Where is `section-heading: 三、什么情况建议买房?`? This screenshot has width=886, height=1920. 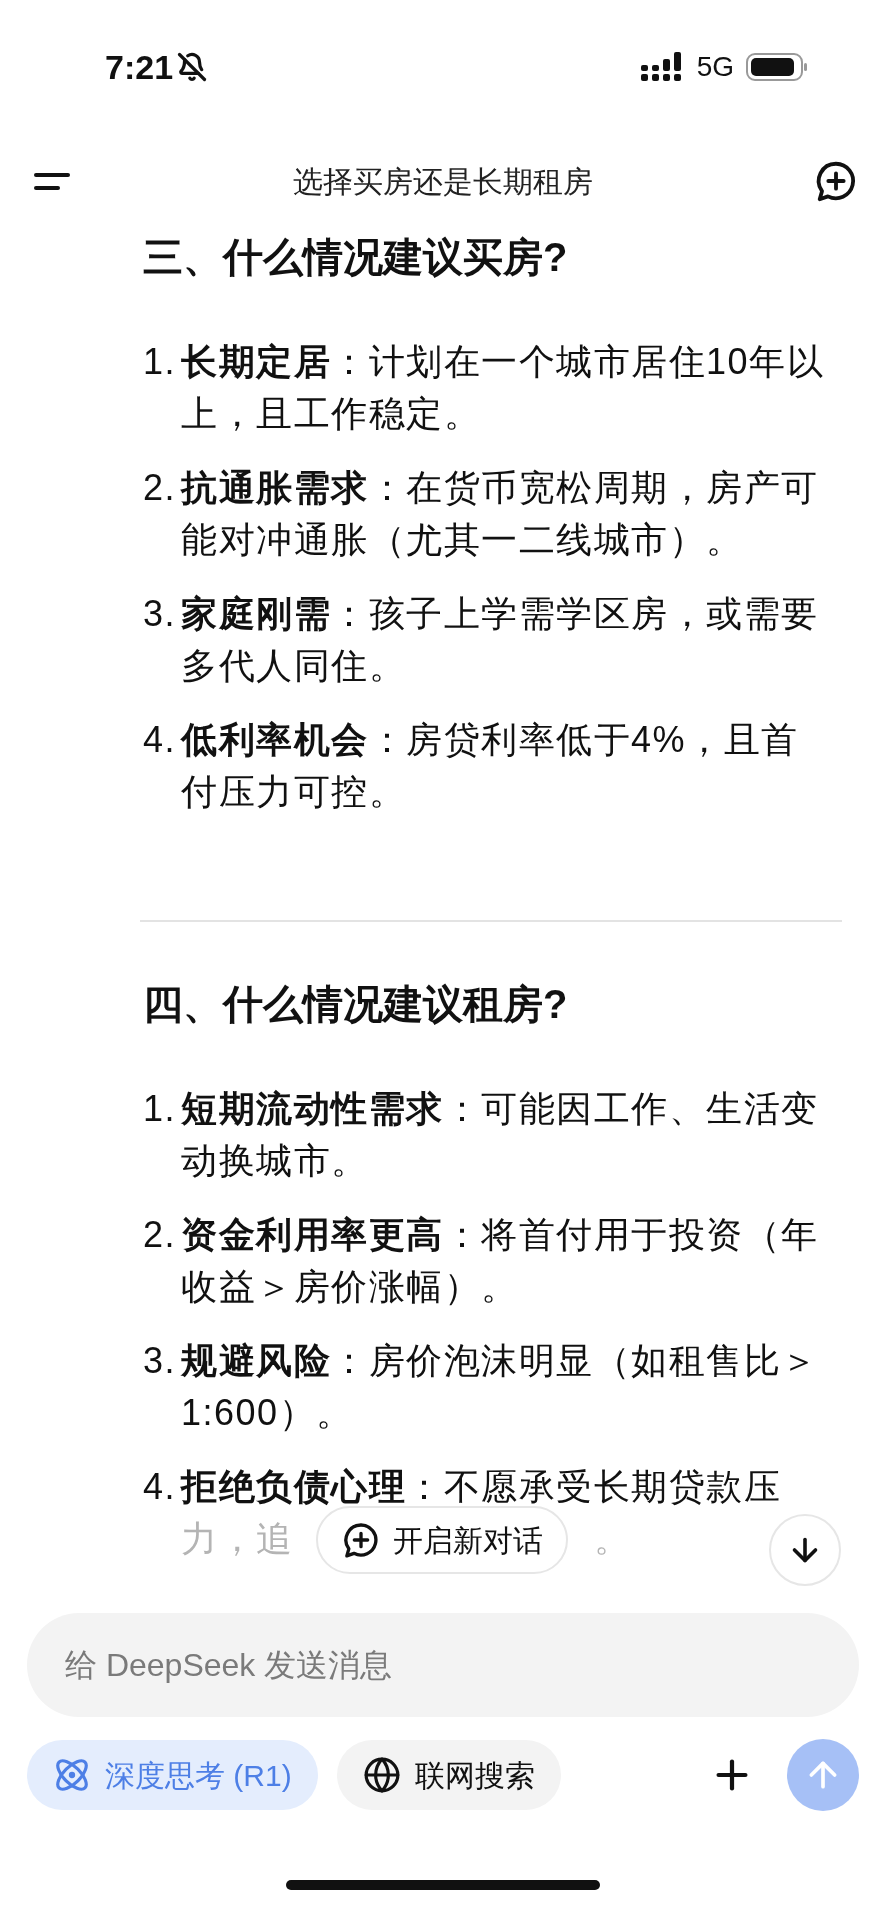 section-heading: 三、什么情况建议买房? is located at coordinates (356, 257).